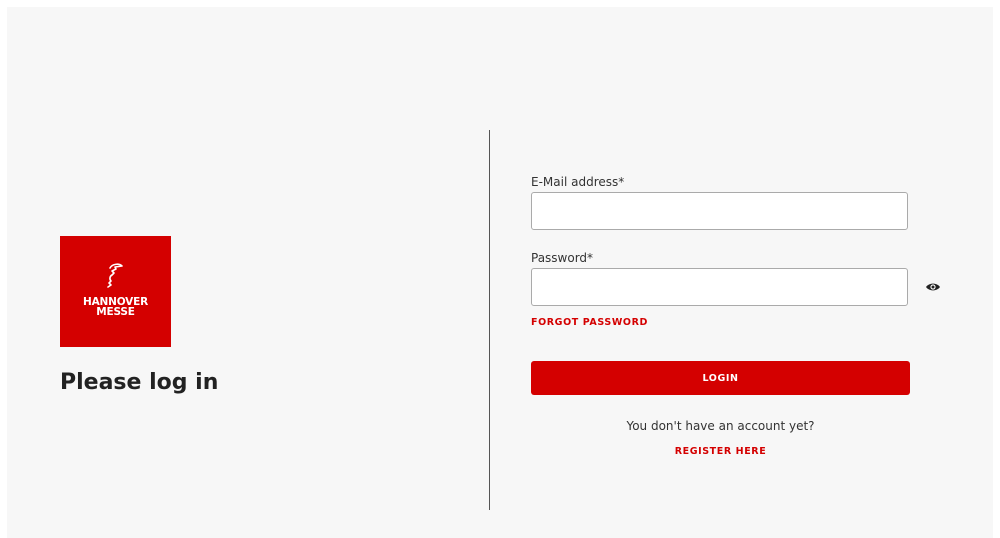 The height and width of the screenshot is (538, 1000). Describe the element at coordinates (562, 258) in the screenshot. I see `password-label: Password*` at that location.